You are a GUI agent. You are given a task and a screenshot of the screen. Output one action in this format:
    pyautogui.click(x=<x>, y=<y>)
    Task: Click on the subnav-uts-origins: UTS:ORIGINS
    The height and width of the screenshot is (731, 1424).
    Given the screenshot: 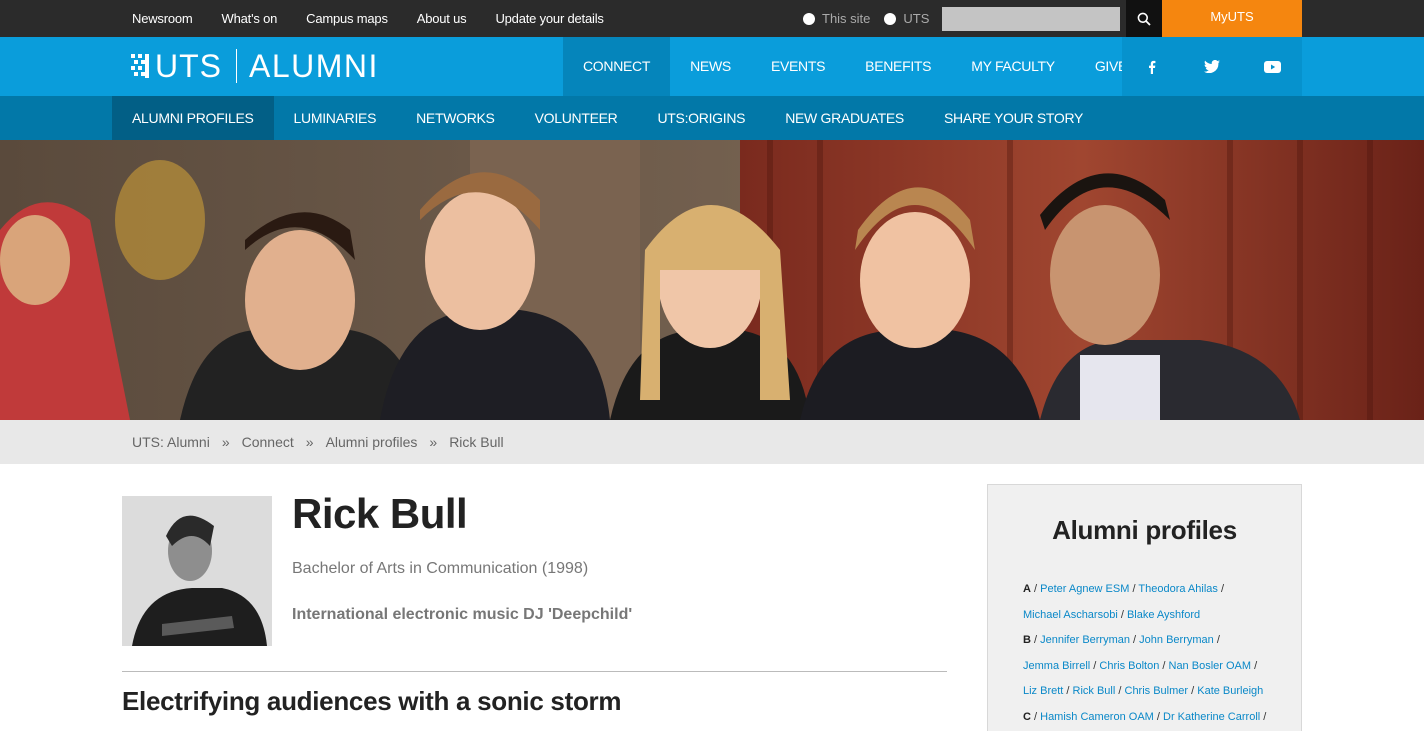 What is the action you would take?
    pyautogui.click(x=701, y=118)
    